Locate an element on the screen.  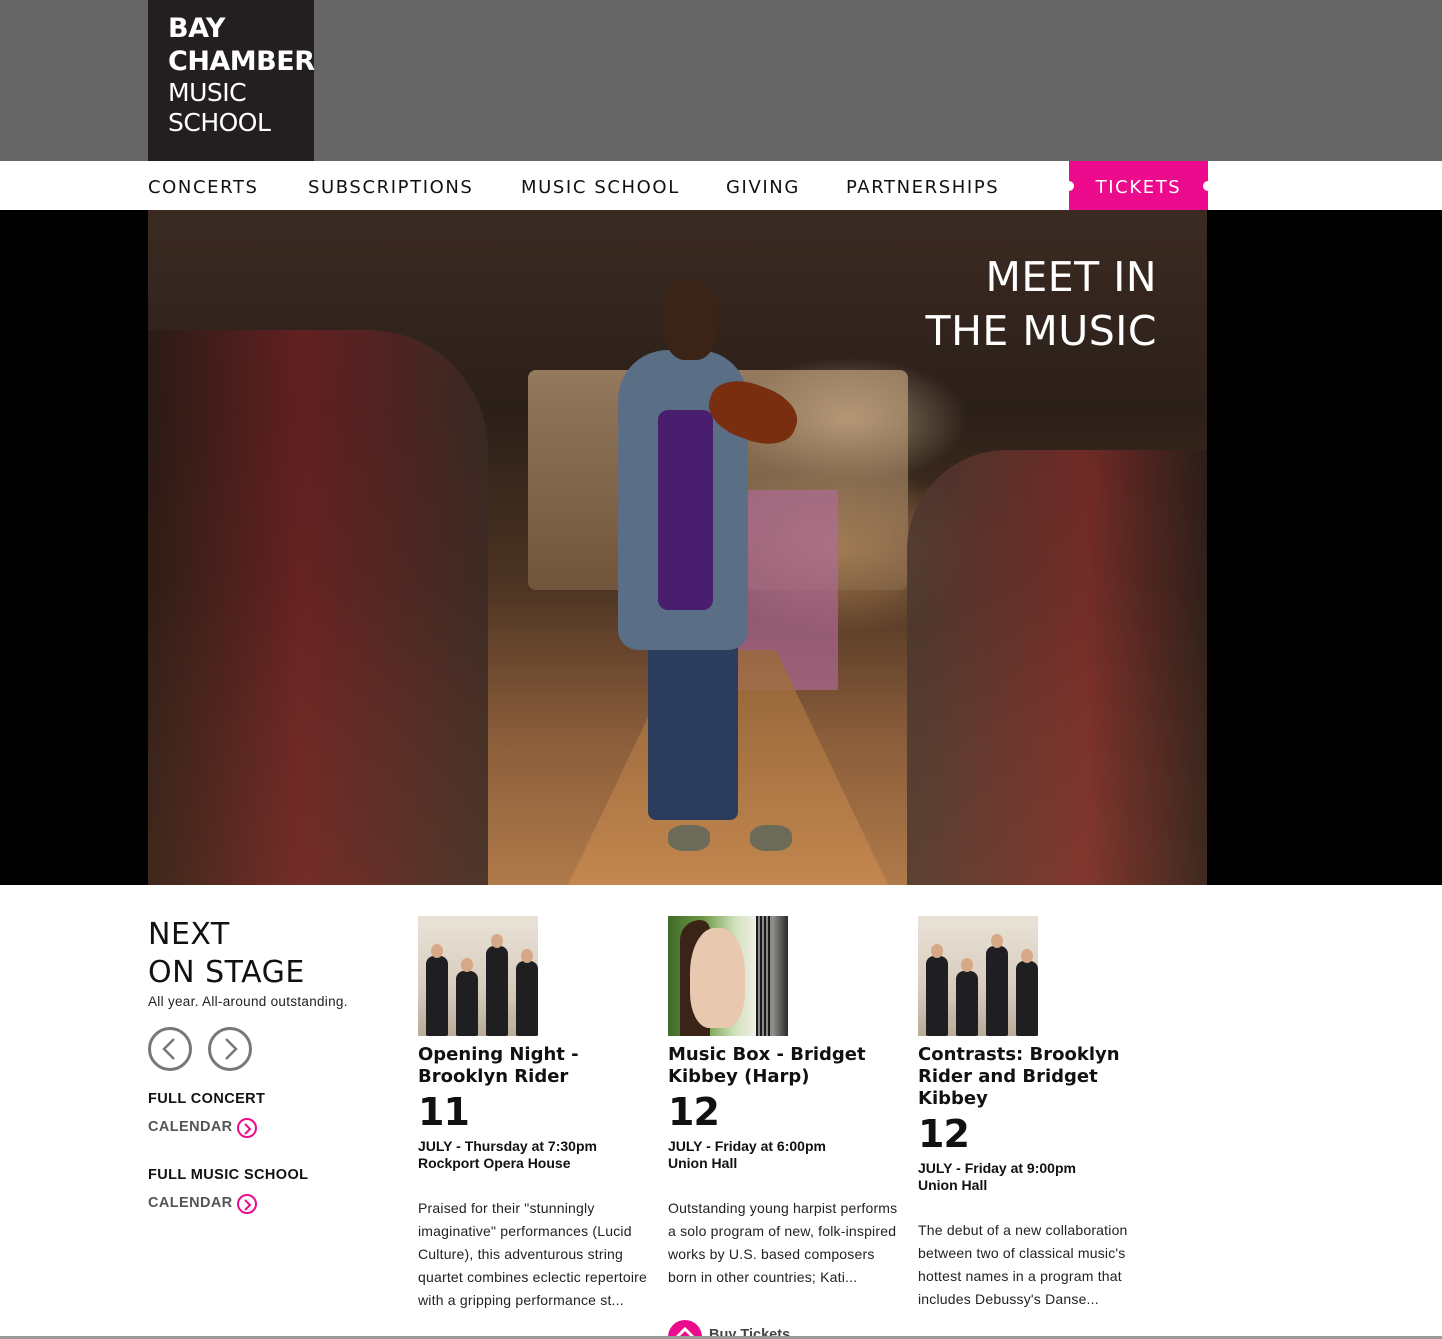
next-button is located at coordinates (230, 1049).